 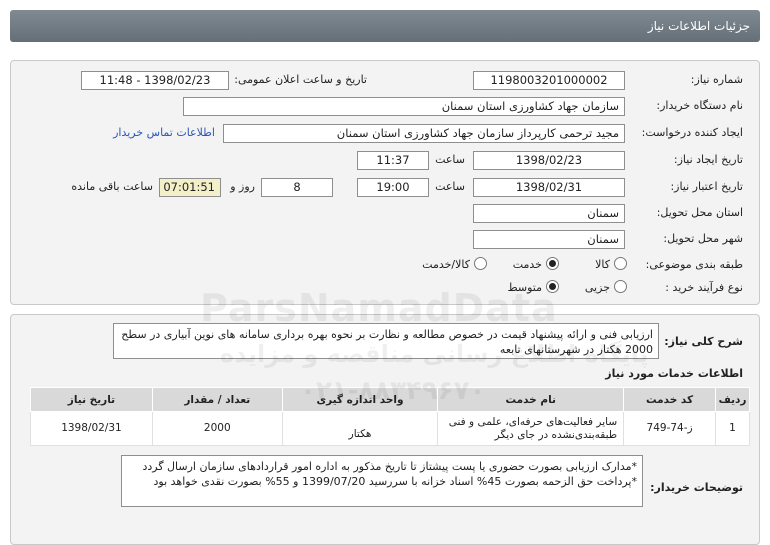 I want to click on need-number-field: 1198003201000002, so click(x=549, y=80).